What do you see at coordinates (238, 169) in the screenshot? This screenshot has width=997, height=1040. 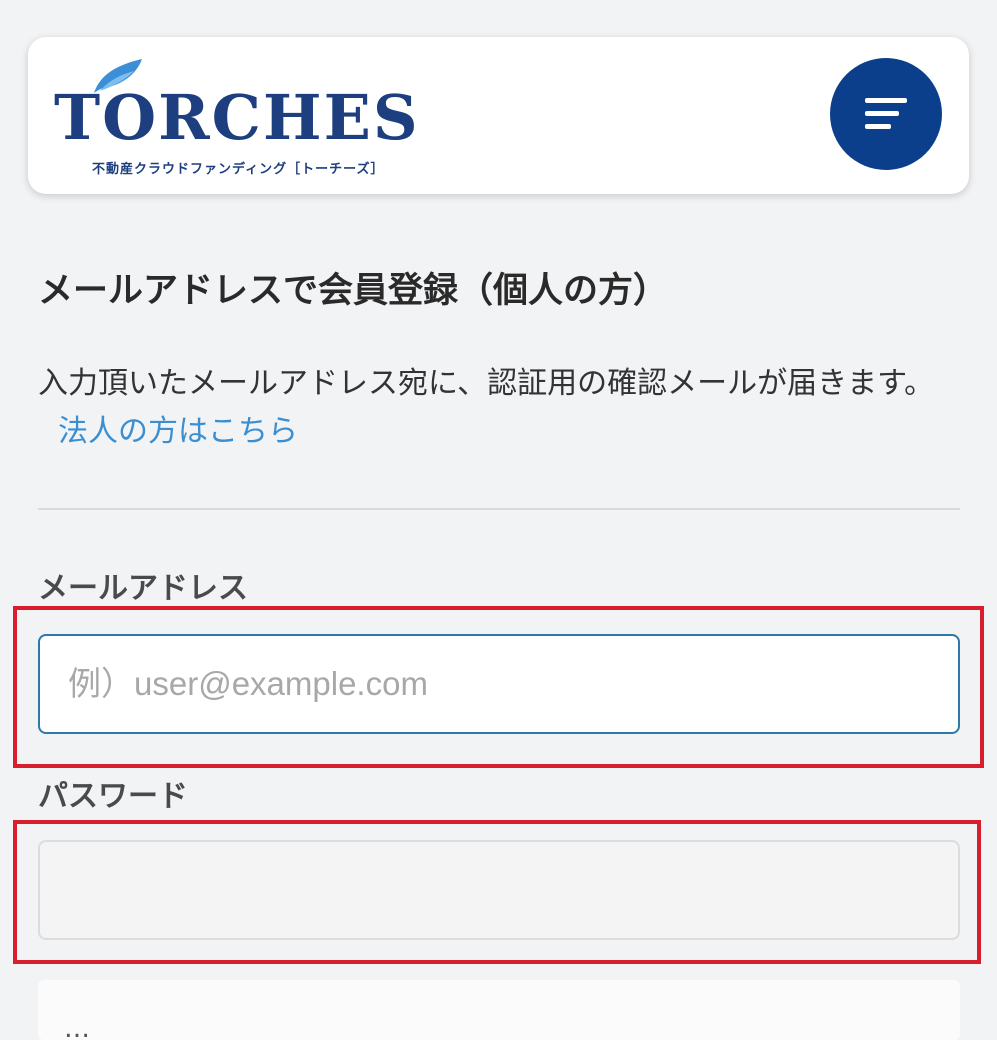 I see `logo-subtitle: 不動産クラウドファンディング［トーチーズ］` at bounding box center [238, 169].